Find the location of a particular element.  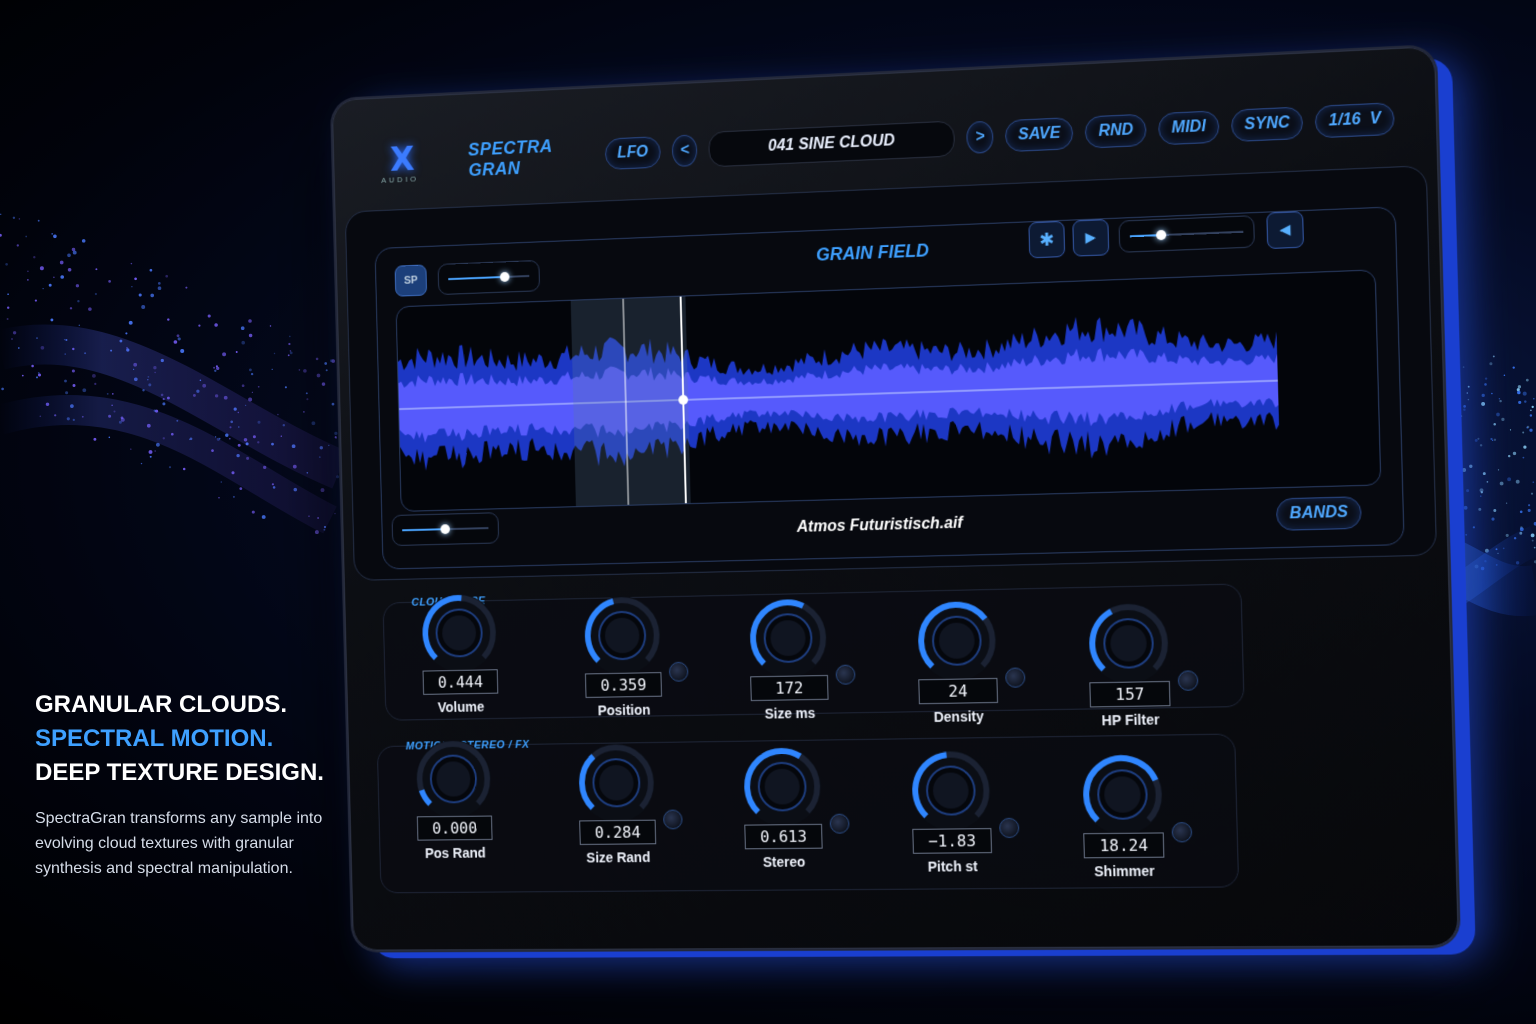

knob-value: 0.284 is located at coordinates (617, 832).